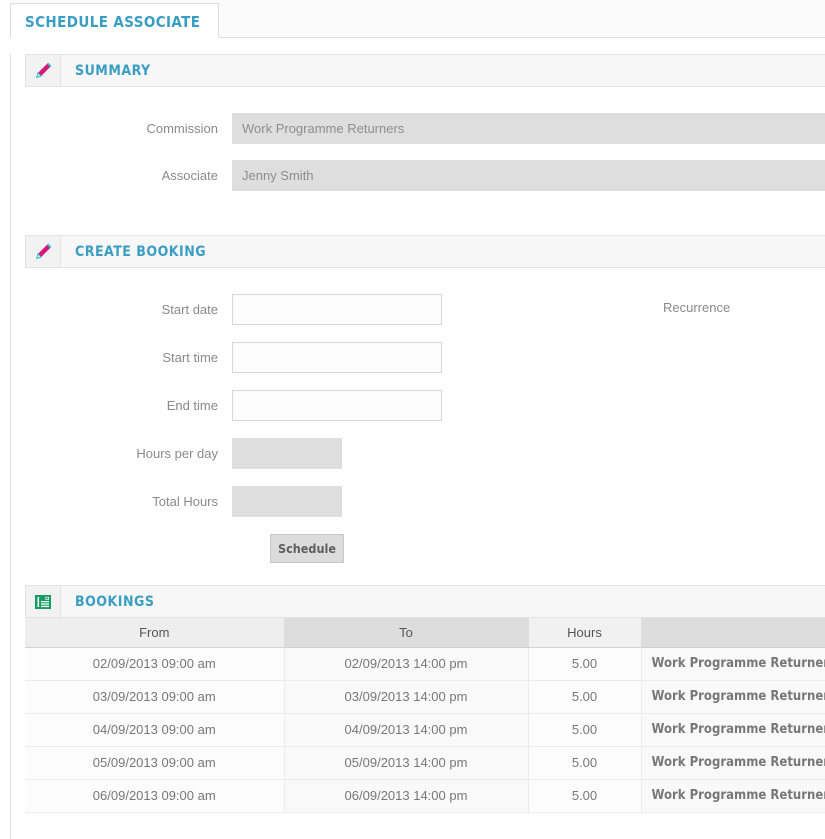 The width and height of the screenshot is (825, 839). I want to click on tab-strip: Schedule Associate, so click(417, 19).